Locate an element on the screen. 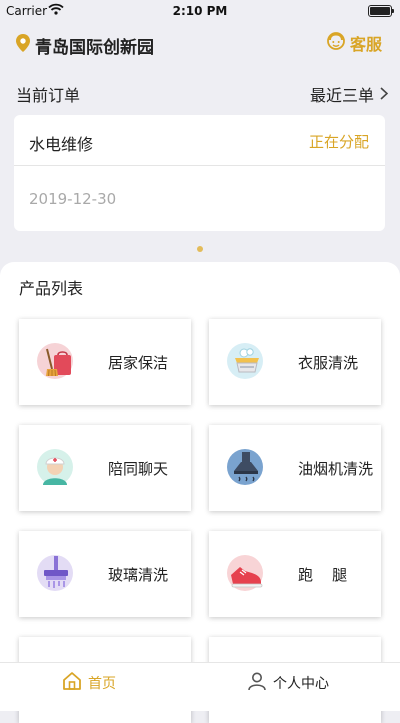  customer-service-button: 客服 is located at coordinates (354, 43).